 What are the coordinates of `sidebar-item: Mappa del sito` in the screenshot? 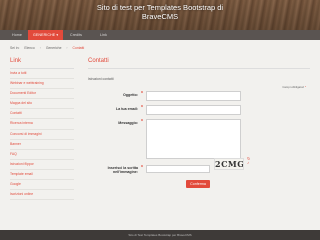 It's located at (42, 104).